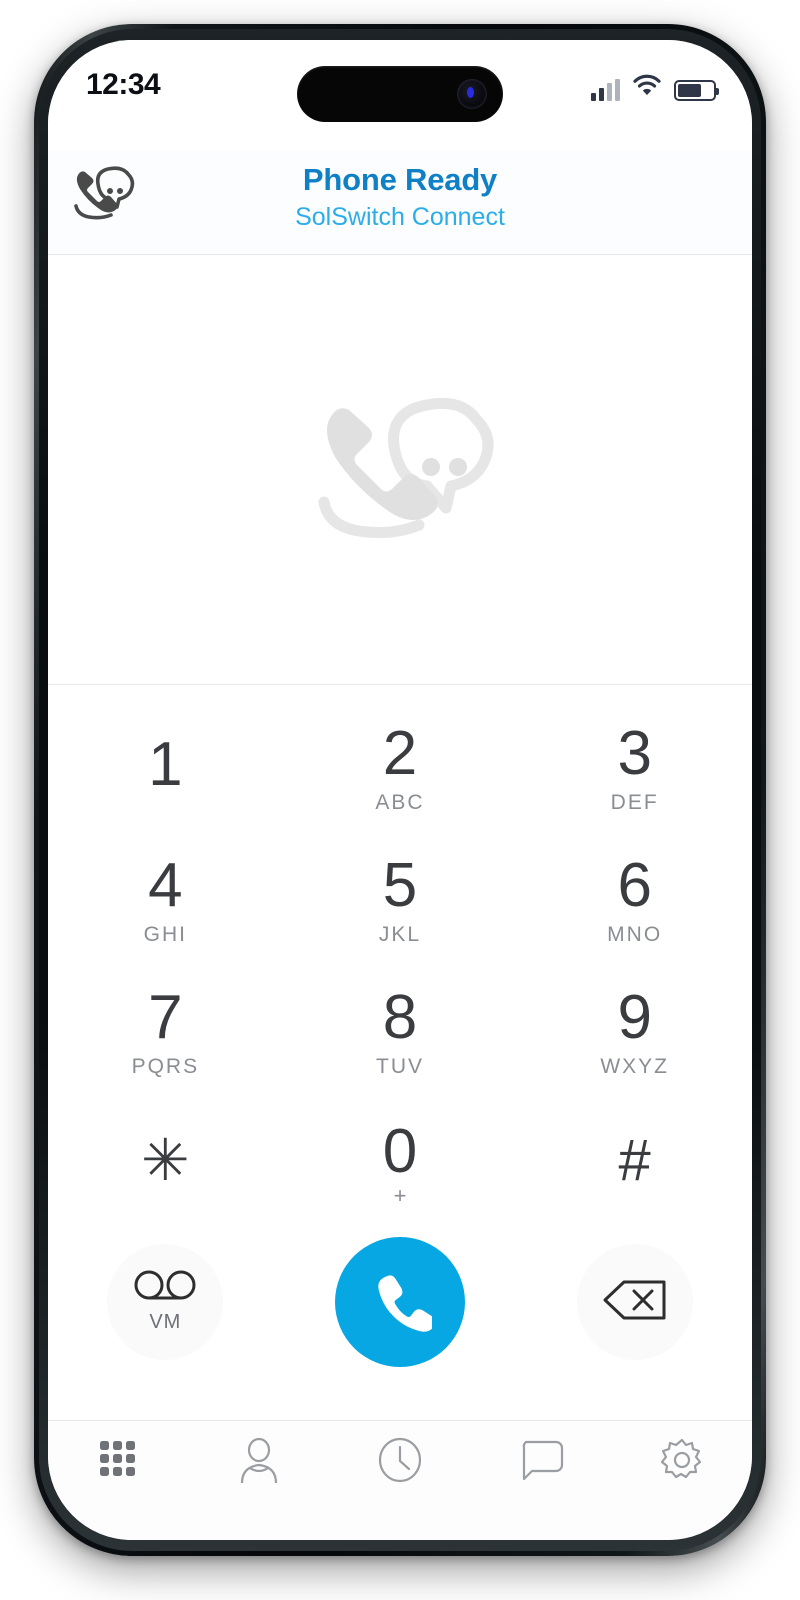  I want to click on gear-icon, so click(682, 1460).